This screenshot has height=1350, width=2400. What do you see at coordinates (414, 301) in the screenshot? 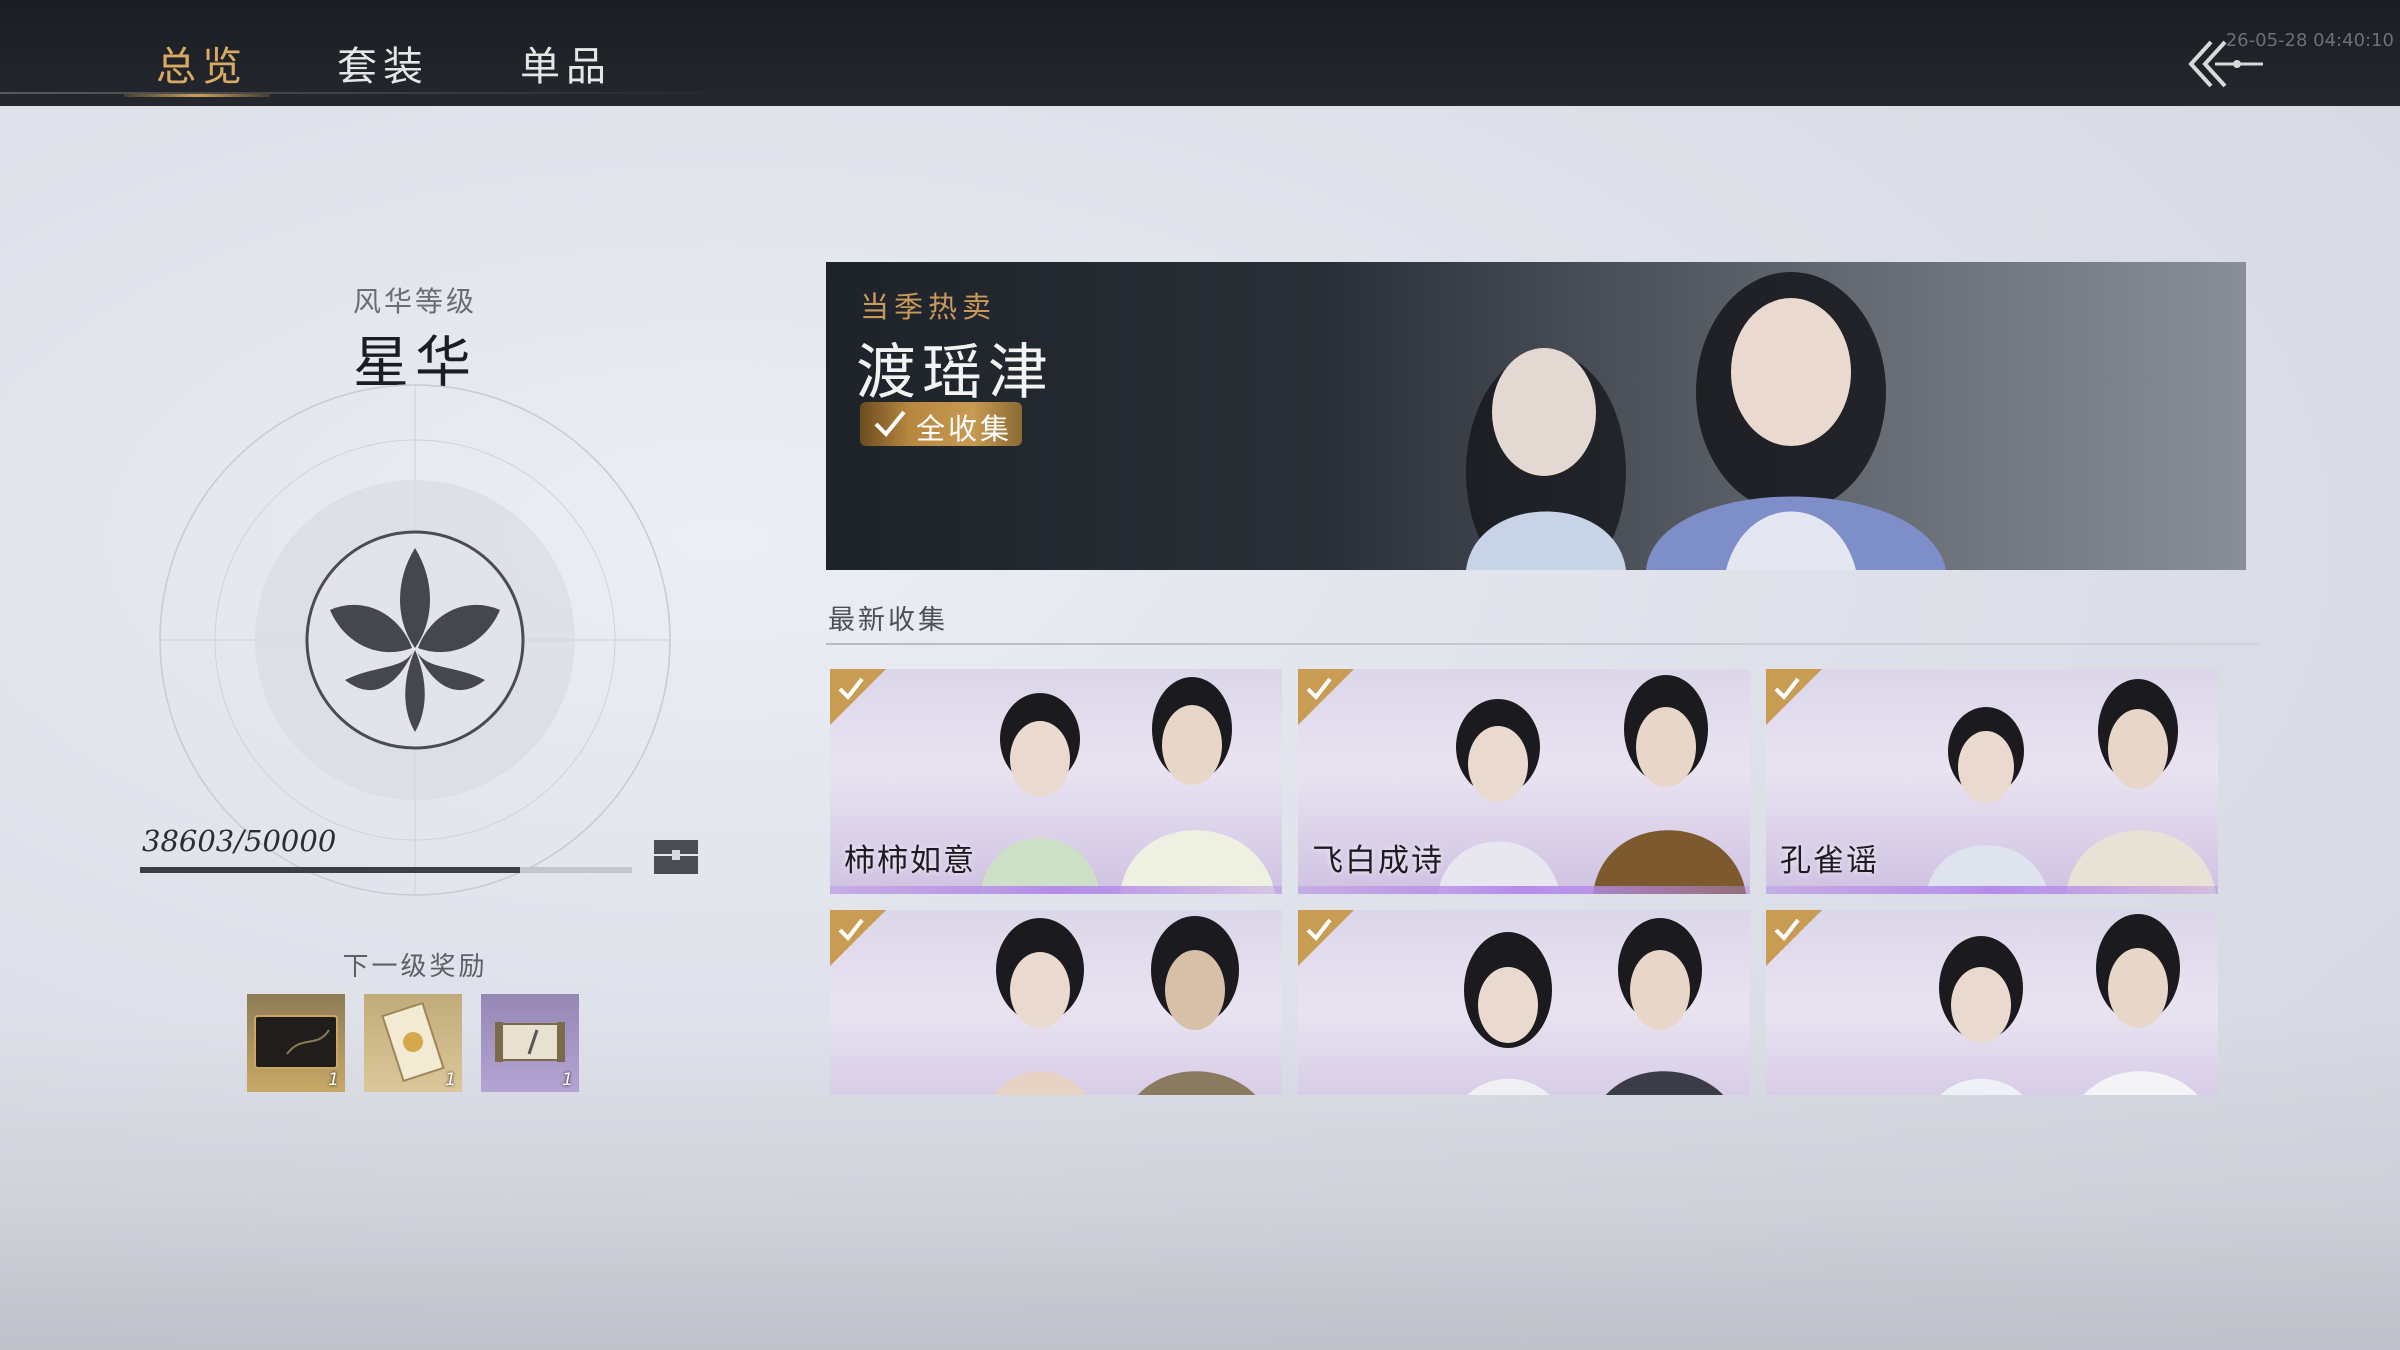
I see `fenghua-level-label: 风华等级` at bounding box center [414, 301].